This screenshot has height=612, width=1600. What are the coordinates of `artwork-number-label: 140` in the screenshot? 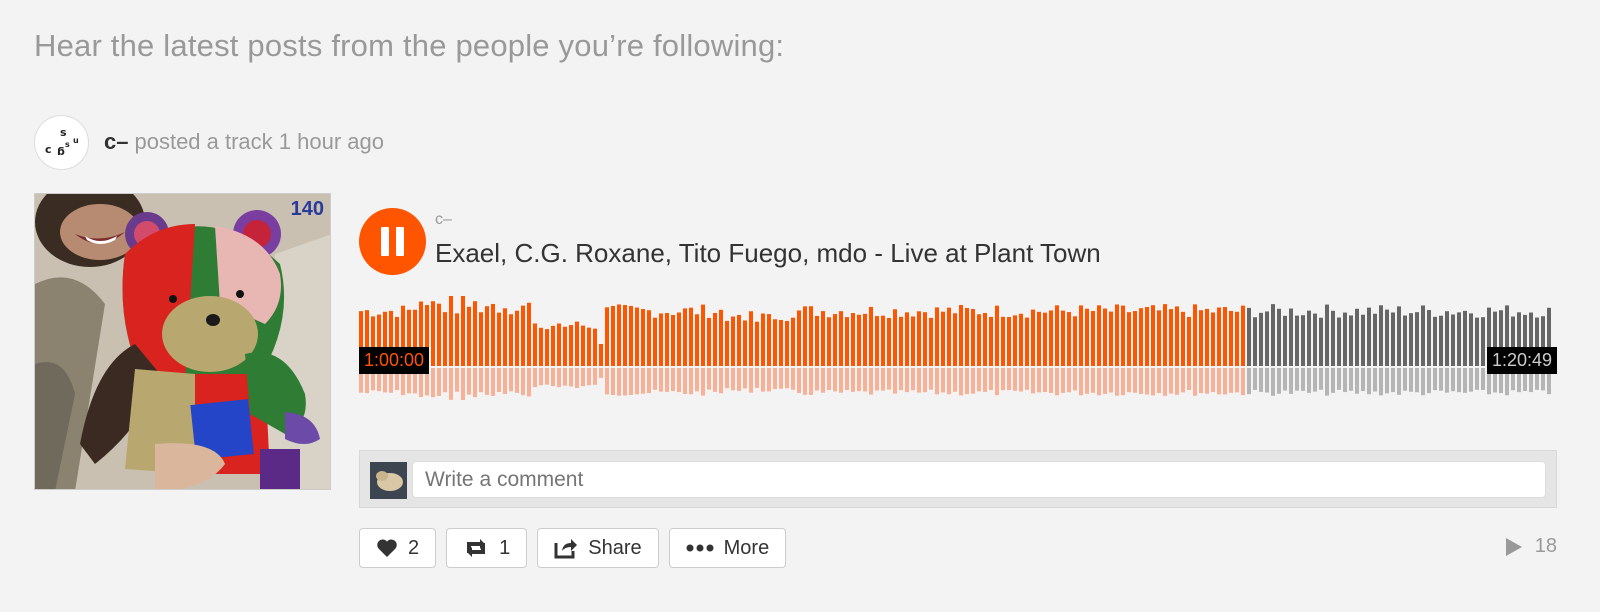 It's located at (307, 209).